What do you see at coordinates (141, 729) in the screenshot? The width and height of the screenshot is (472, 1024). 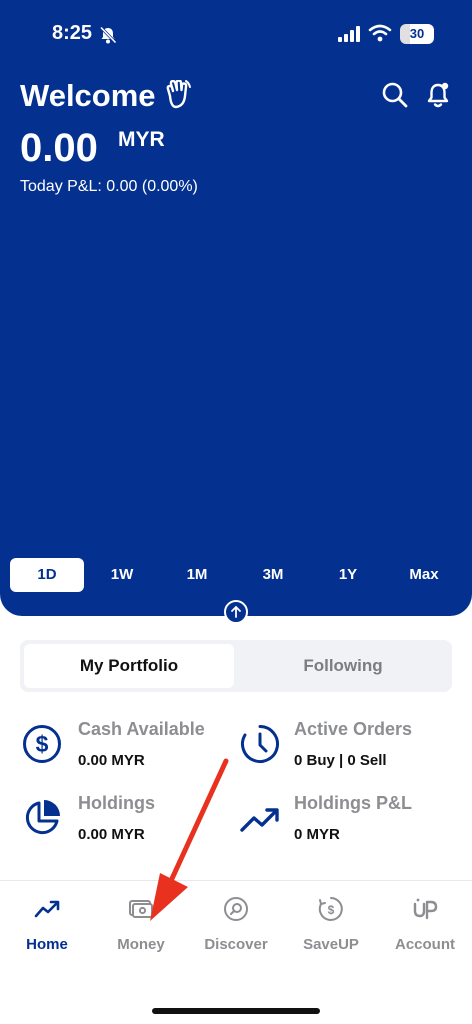 I see `cash-available-label: Cash Available` at bounding box center [141, 729].